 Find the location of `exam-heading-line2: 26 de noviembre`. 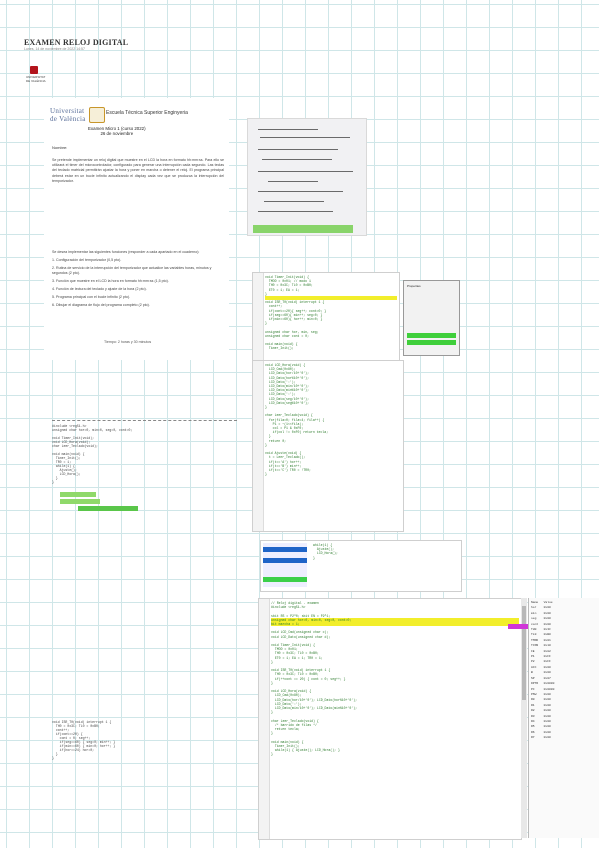

exam-heading-line2: 26 de noviembre is located at coordinates (117, 133).